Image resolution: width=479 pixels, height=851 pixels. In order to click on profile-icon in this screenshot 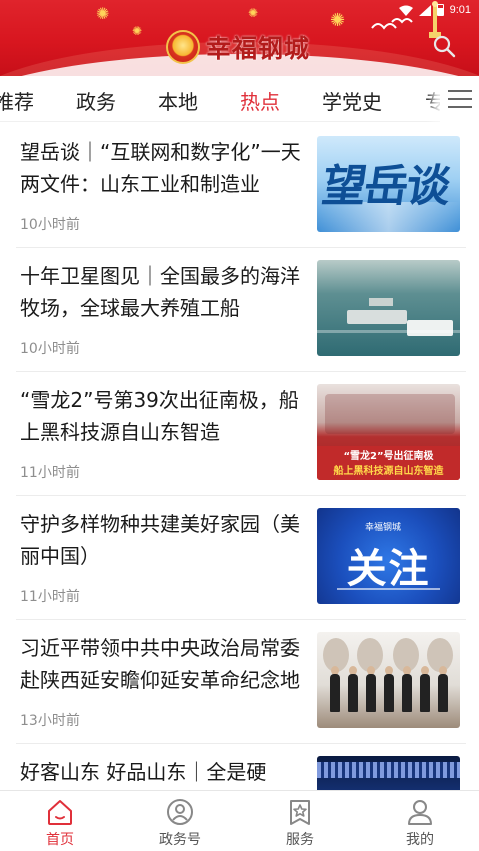, I will do `click(420, 812)`.